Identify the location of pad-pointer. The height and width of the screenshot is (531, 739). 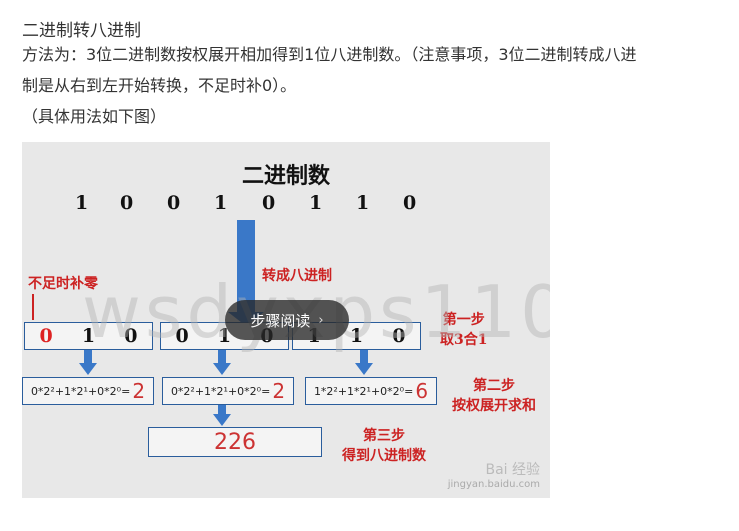
(33, 307).